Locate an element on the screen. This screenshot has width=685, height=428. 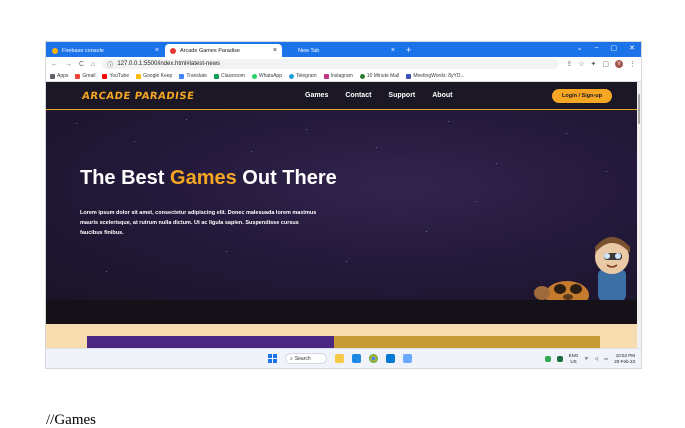
bookmark-star-icon: ☆ is located at coordinates (581, 64).